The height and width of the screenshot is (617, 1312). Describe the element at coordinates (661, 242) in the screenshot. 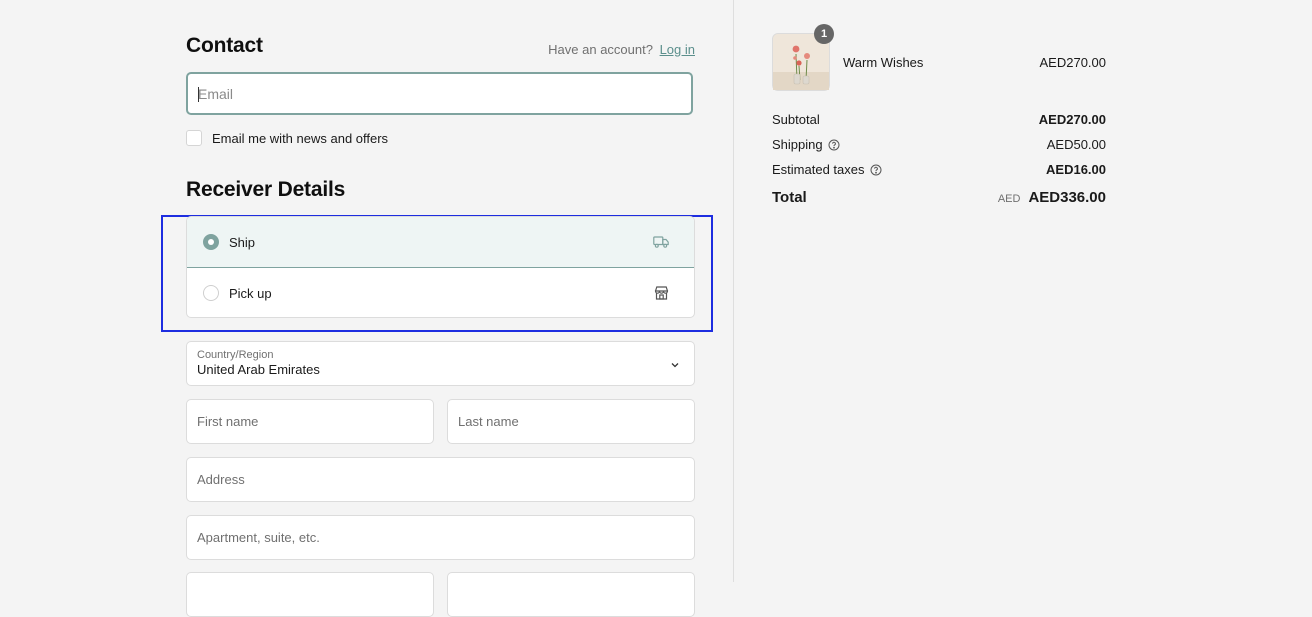

I see `truck-icon` at that location.